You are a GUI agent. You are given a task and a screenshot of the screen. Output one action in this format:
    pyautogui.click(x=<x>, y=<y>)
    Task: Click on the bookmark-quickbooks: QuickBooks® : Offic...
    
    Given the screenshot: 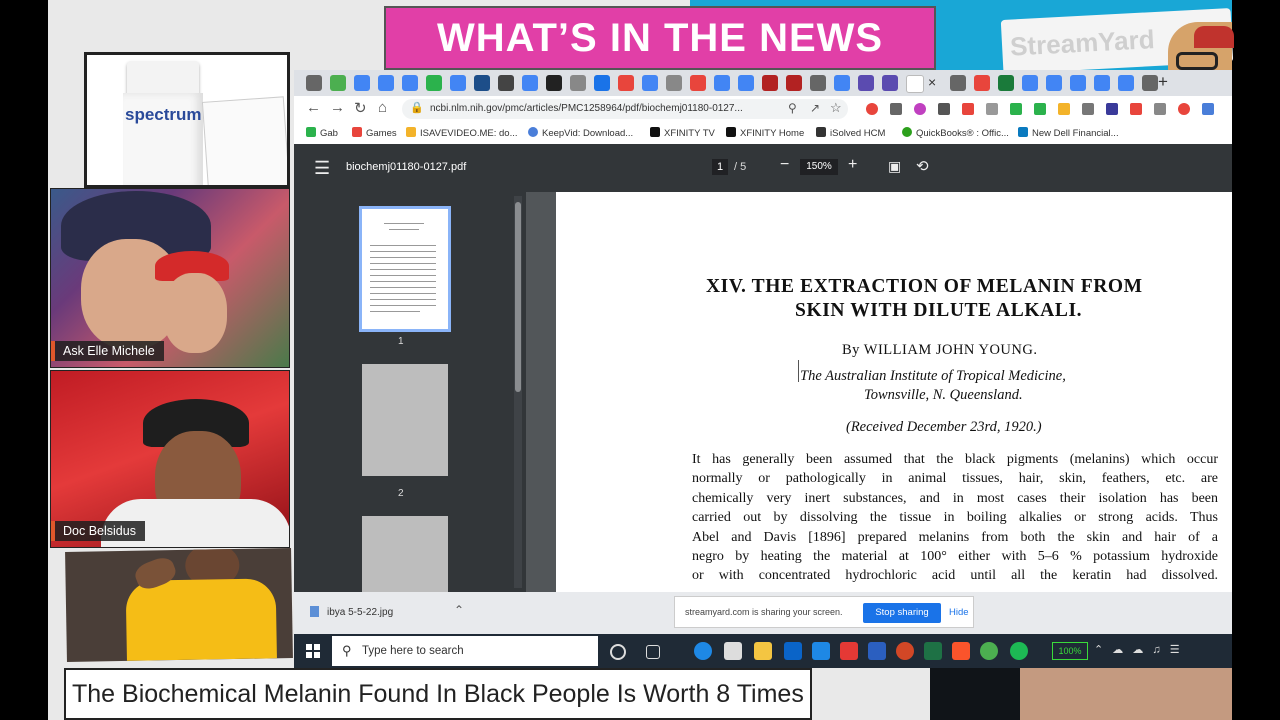 What is the action you would take?
    pyautogui.click(x=955, y=133)
    